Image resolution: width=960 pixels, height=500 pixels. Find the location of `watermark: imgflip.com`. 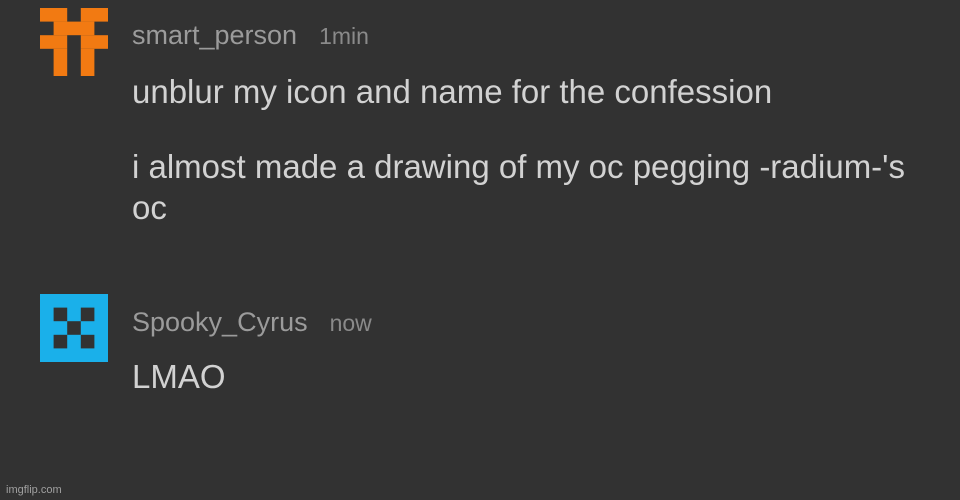

watermark: imgflip.com is located at coordinates (34, 490).